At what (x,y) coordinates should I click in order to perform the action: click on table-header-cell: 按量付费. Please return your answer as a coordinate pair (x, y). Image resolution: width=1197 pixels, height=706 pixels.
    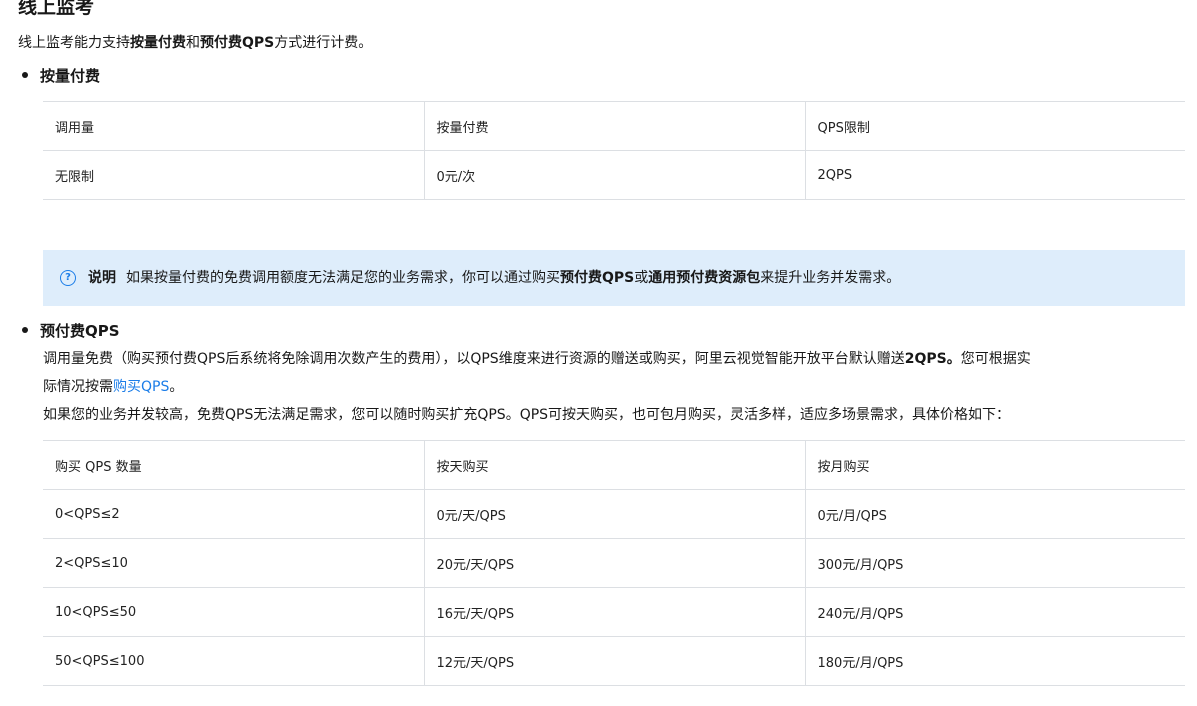
    Looking at the image, I should click on (614, 126).